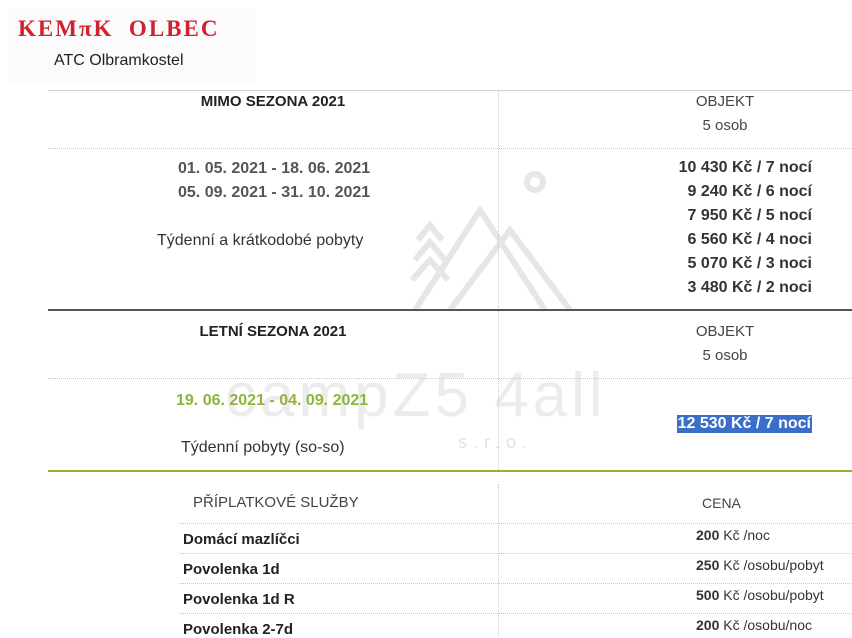 This screenshot has width=852, height=638. I want to click on summer-season-note: Týdenní pobyty (so-so), so click(263, 447).